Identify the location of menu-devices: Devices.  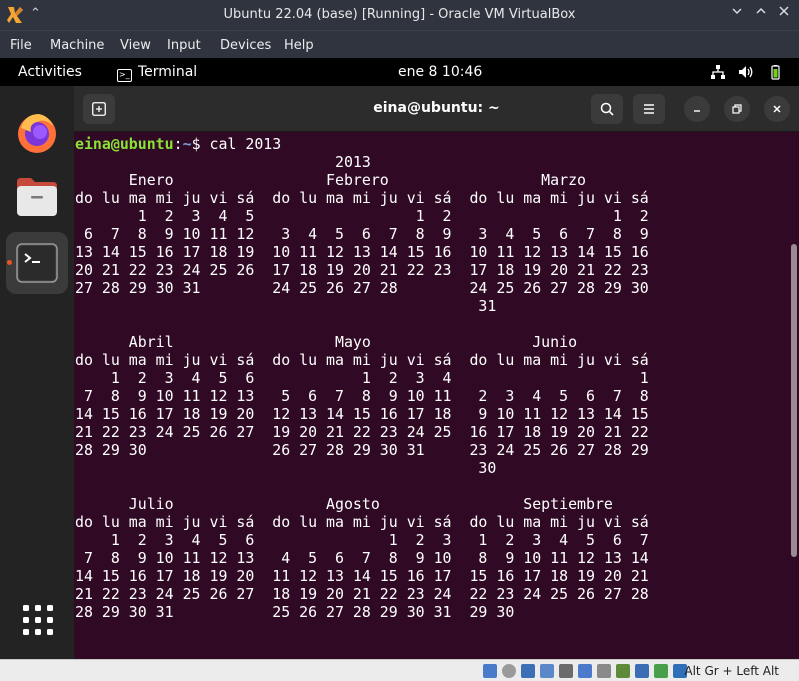
(245, 45).